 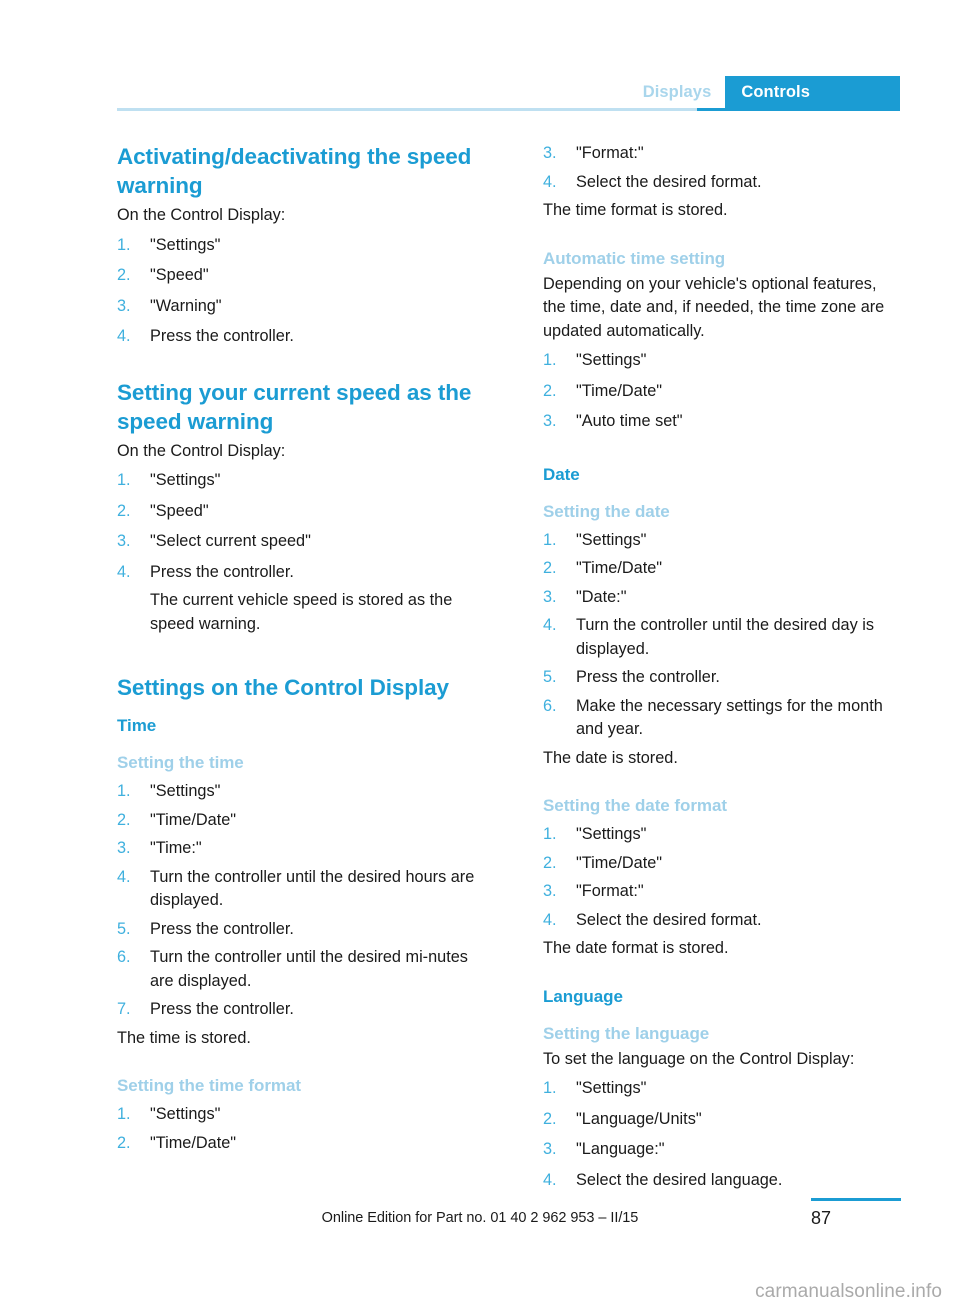 What do you see at coordinates (297, 276) in the screenshot?
I see `list-item: 2. "Speed"` at bounding box center [297, 276].